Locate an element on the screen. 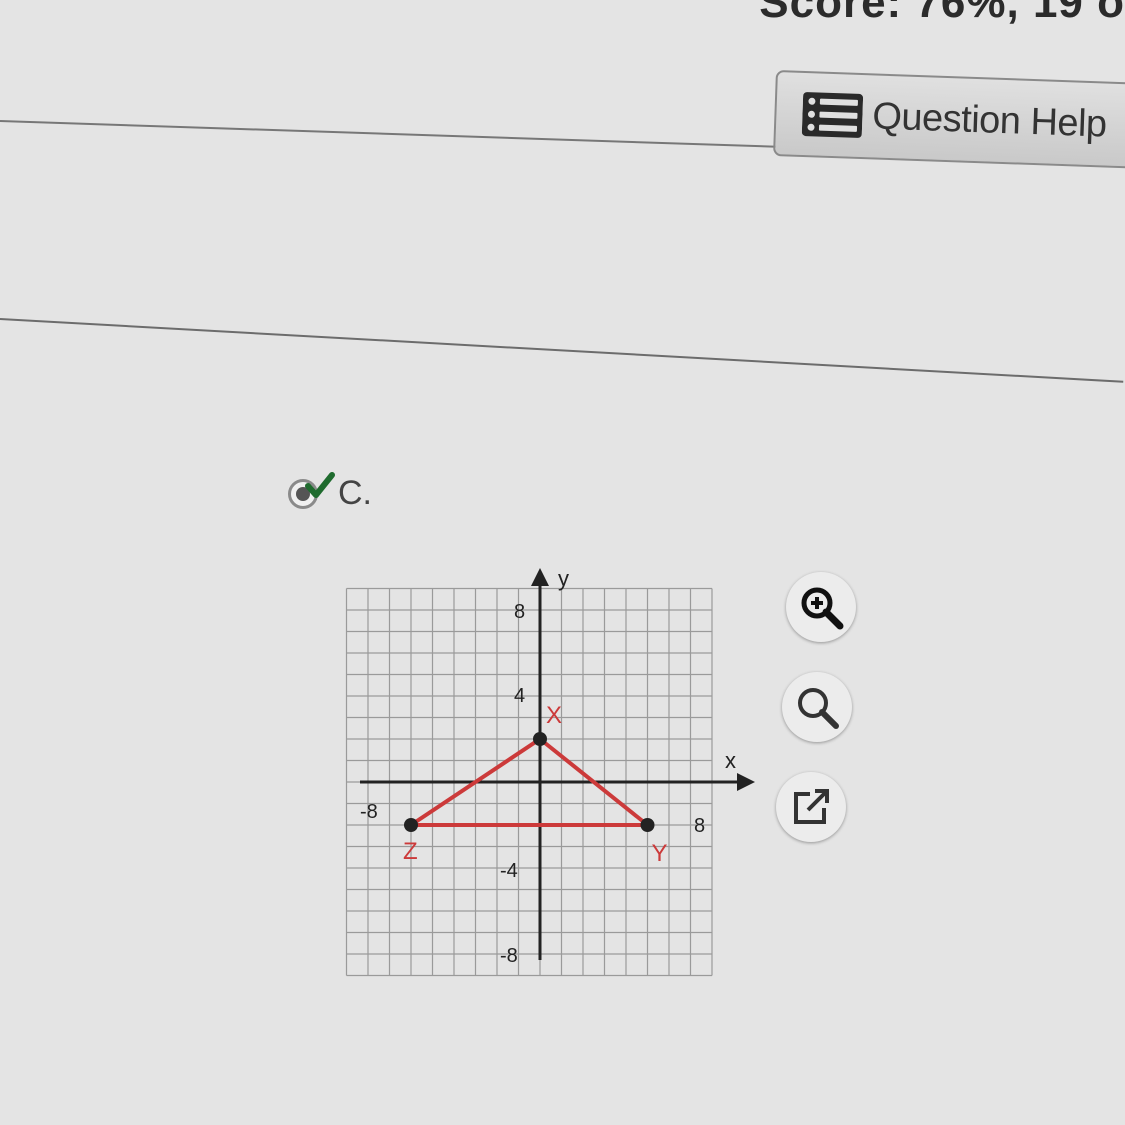 Image resolution: width=1125 pixels, height=1125 pixels. score-text: Score: 76%, 19 o is located at coordinates (942, 13).